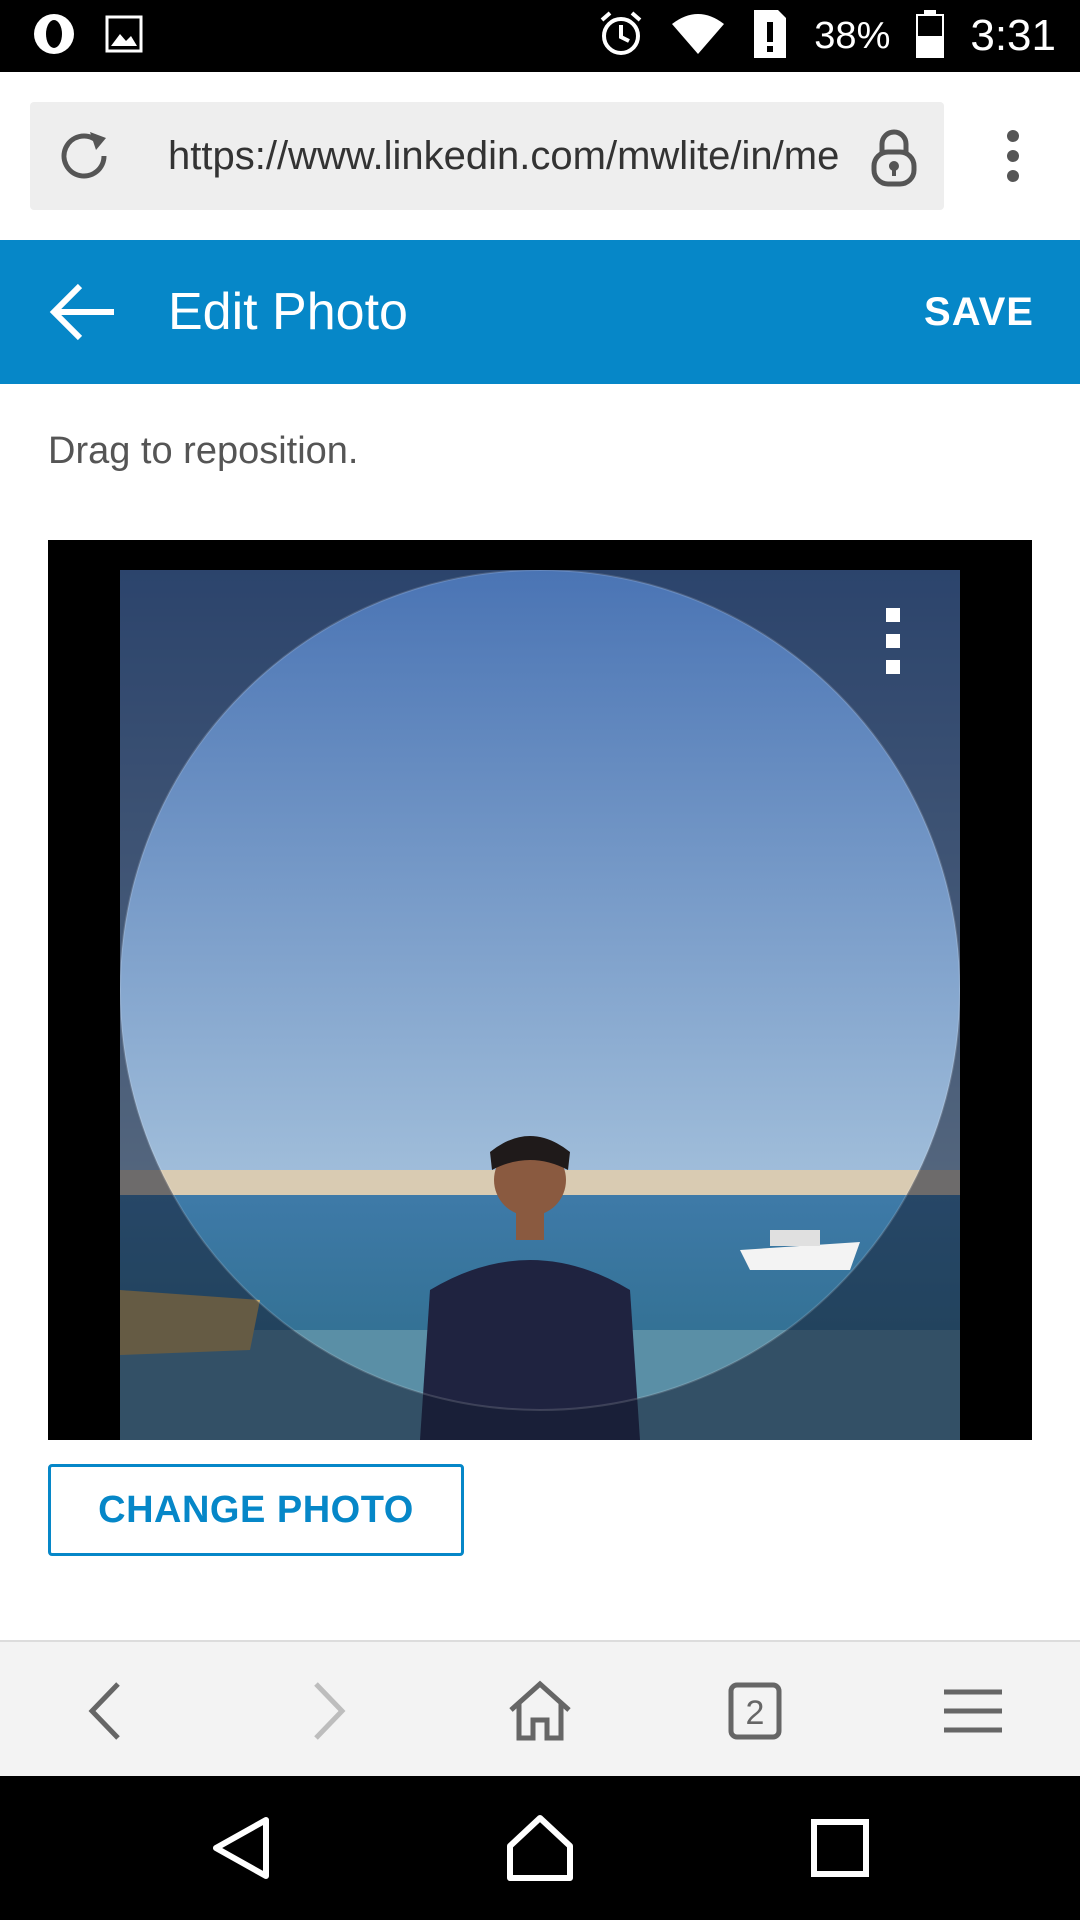  What do you see at coordinates (109, 1711) in the screenshot?
I see `browser-back-icon` at bounding box center [109, 1711].